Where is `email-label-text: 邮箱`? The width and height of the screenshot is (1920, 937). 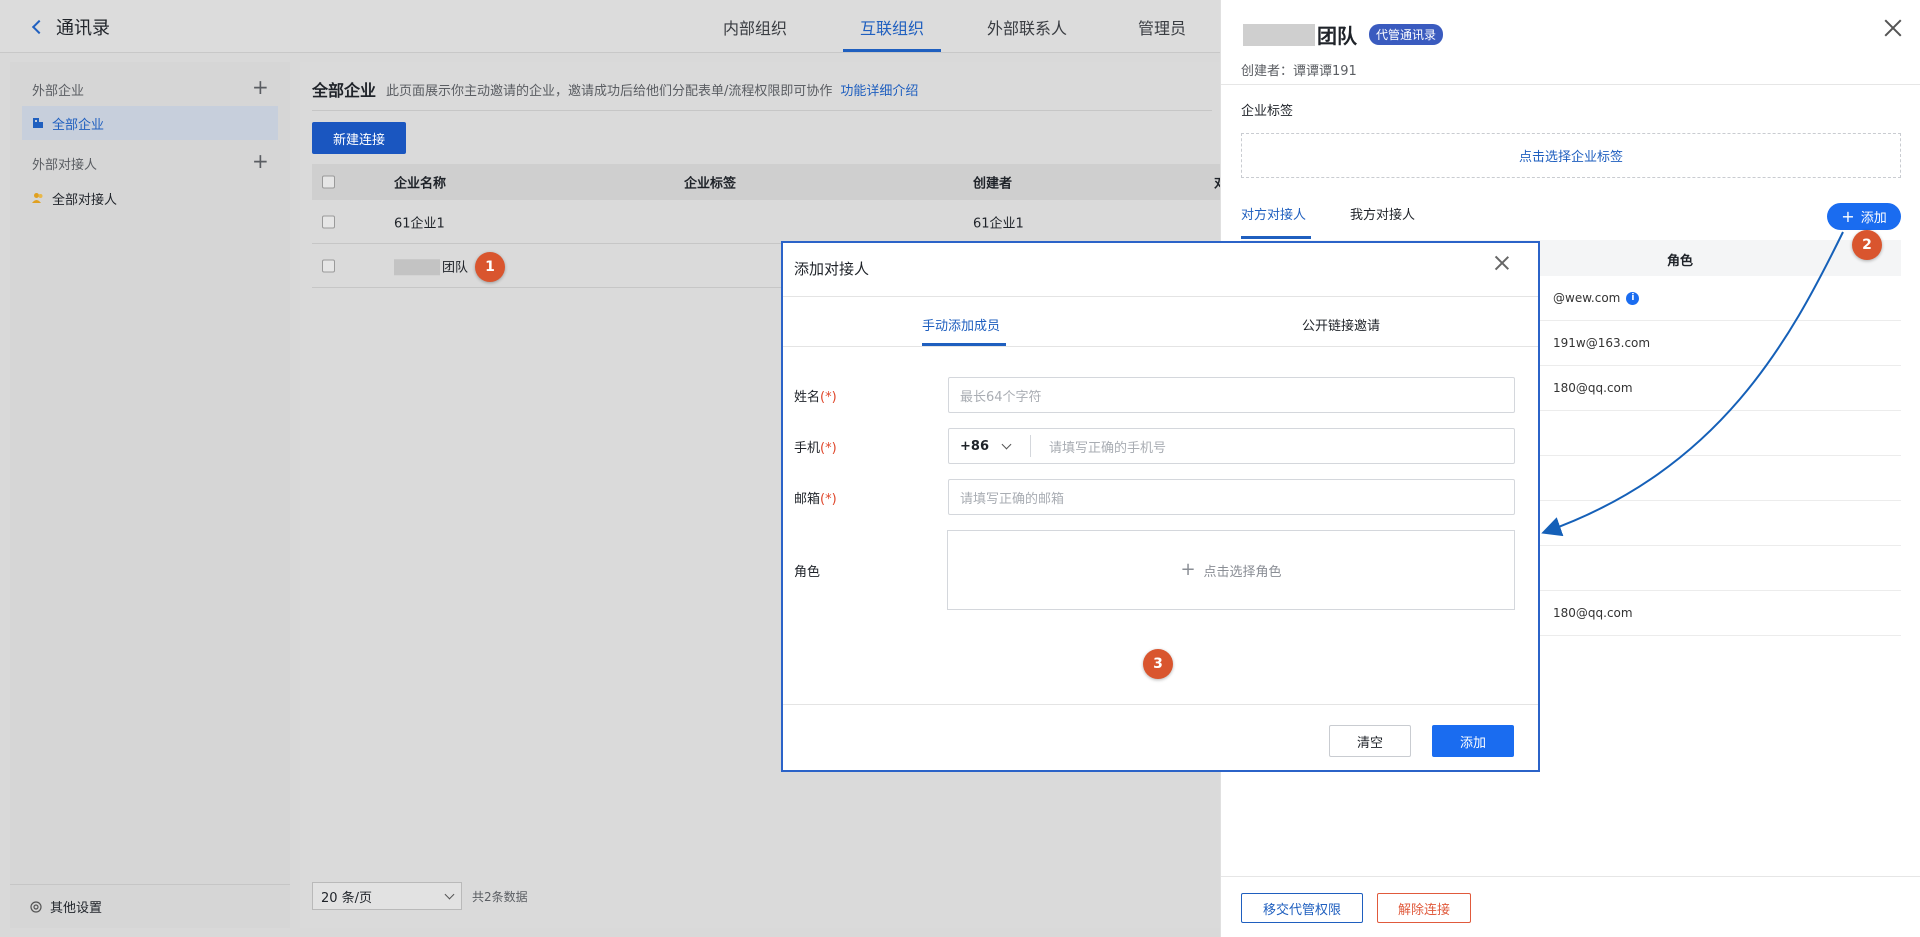 email-label-text: 邮箱 is located at coordinates (807, 499).